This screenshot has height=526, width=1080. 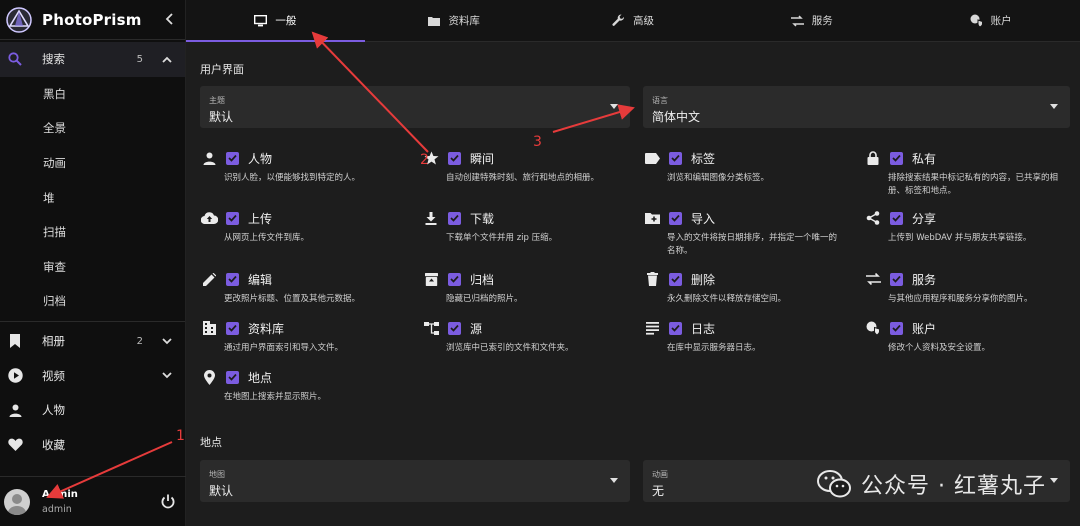 I want to click on sidebar-item-count: 2, so click(x=139, y=341).